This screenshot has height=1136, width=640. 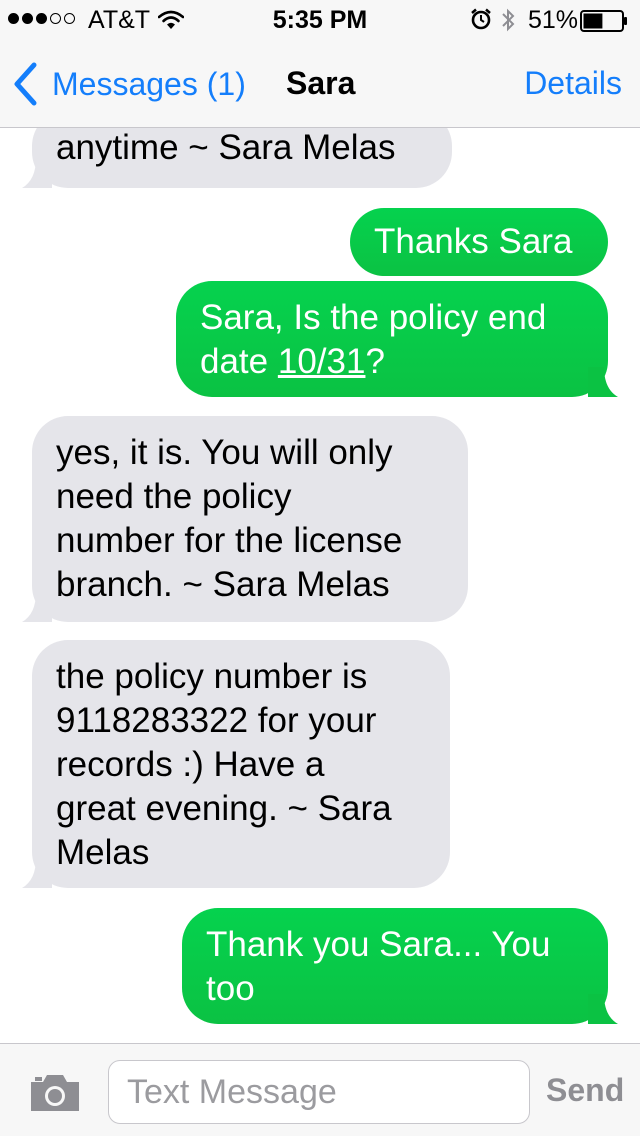 I want to click on date-link: 10/31, so click(x=322, y=361).